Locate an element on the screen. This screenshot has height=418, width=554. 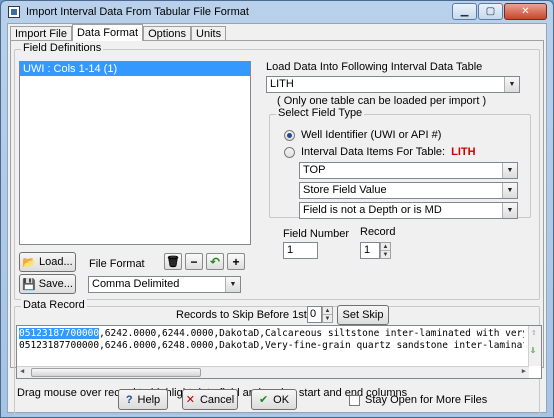
scroll-left-icon: ◀ is located at coordinates (22, 371).